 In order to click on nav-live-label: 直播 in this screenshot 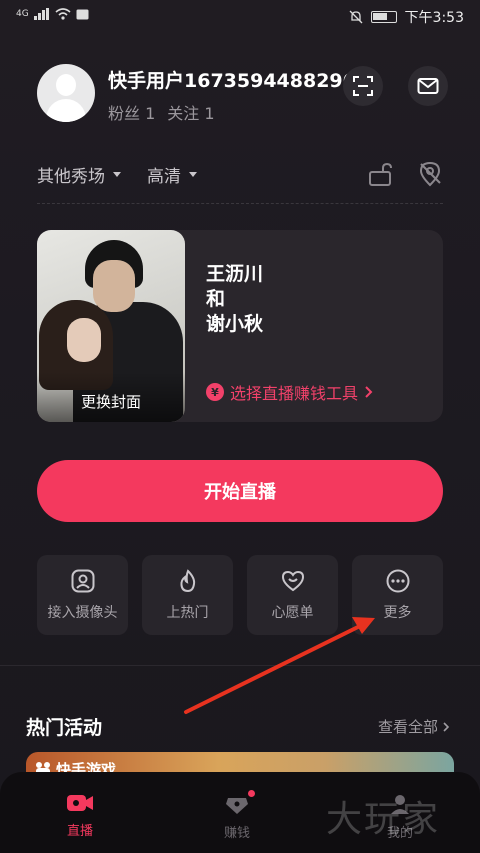, I will do `click(79, 831)`.